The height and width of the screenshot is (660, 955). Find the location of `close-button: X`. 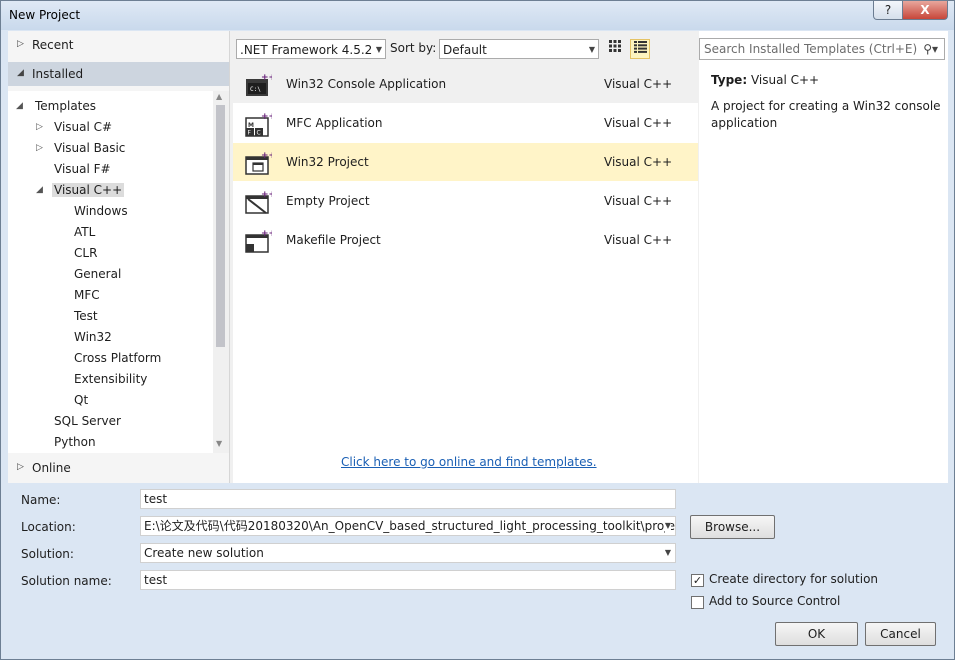

close-button: X is located at coordinates (925, 10).